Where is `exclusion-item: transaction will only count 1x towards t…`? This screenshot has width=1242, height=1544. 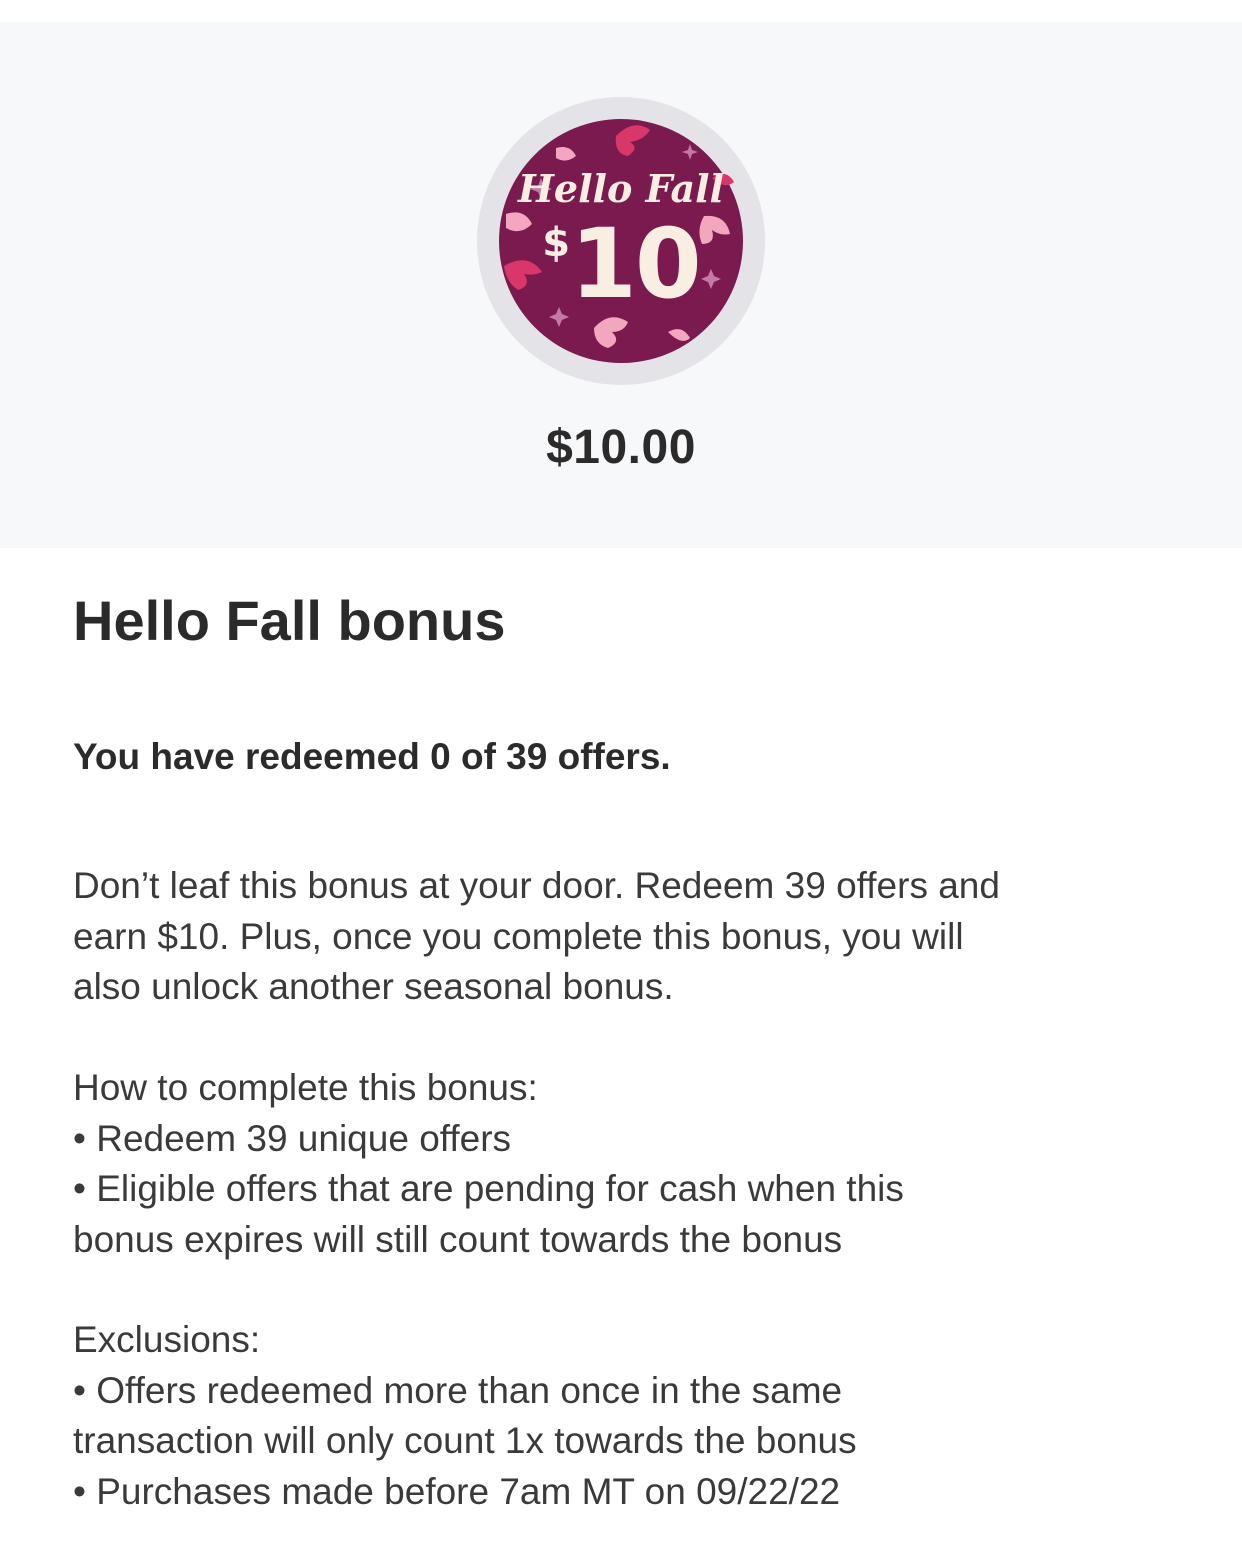 exclusion-item: transaction will only count 1x towards t… is located at coordinates (465, 1440).